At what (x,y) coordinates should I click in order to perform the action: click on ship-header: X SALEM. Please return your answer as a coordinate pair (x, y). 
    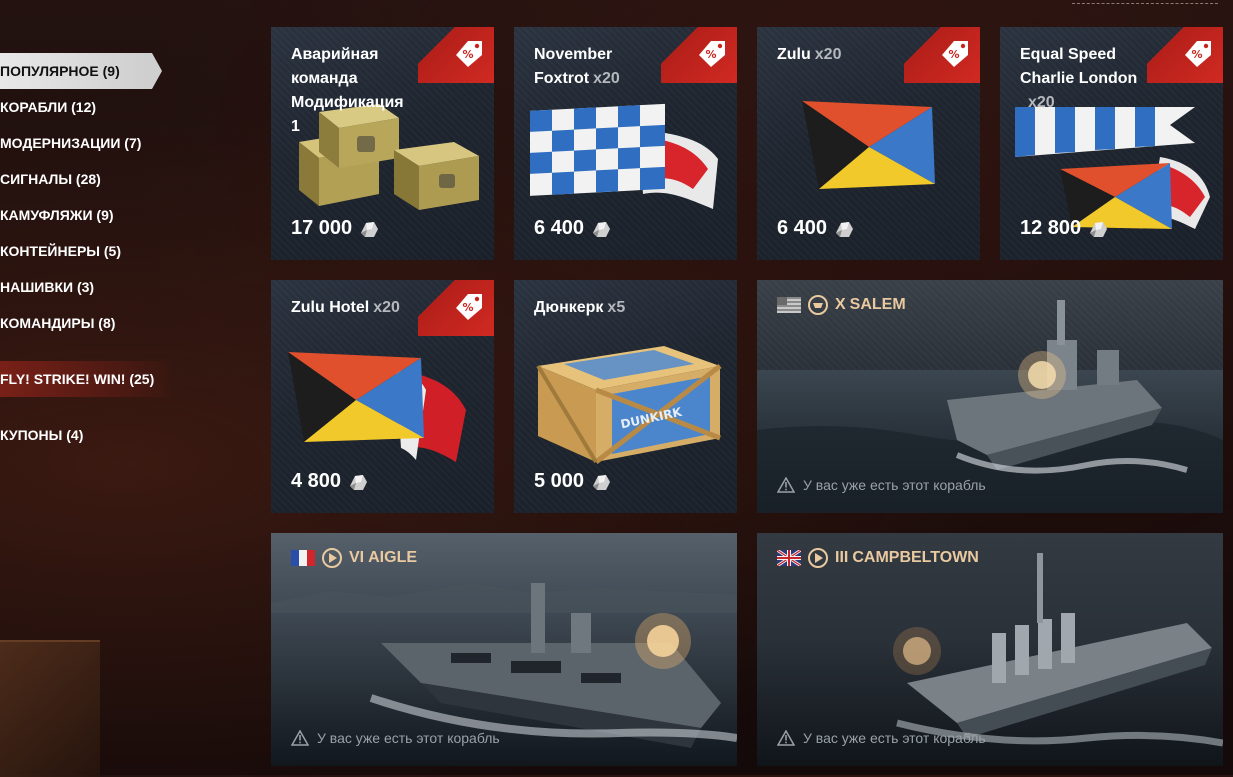
    Looking at the image, I should click on (841, 305).